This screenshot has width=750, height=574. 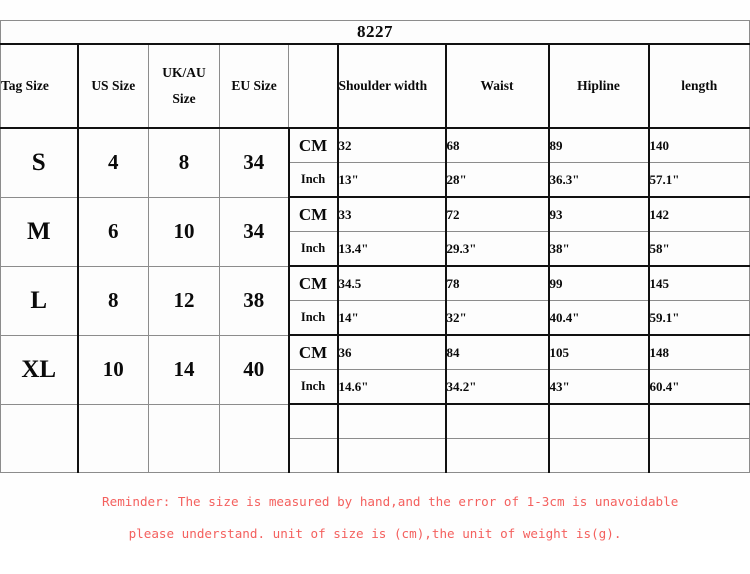 What do you see at coordinates (496, 283) in the screenshot?
I see `cell-cm-waist: 78` at bounding box center [496, 283].